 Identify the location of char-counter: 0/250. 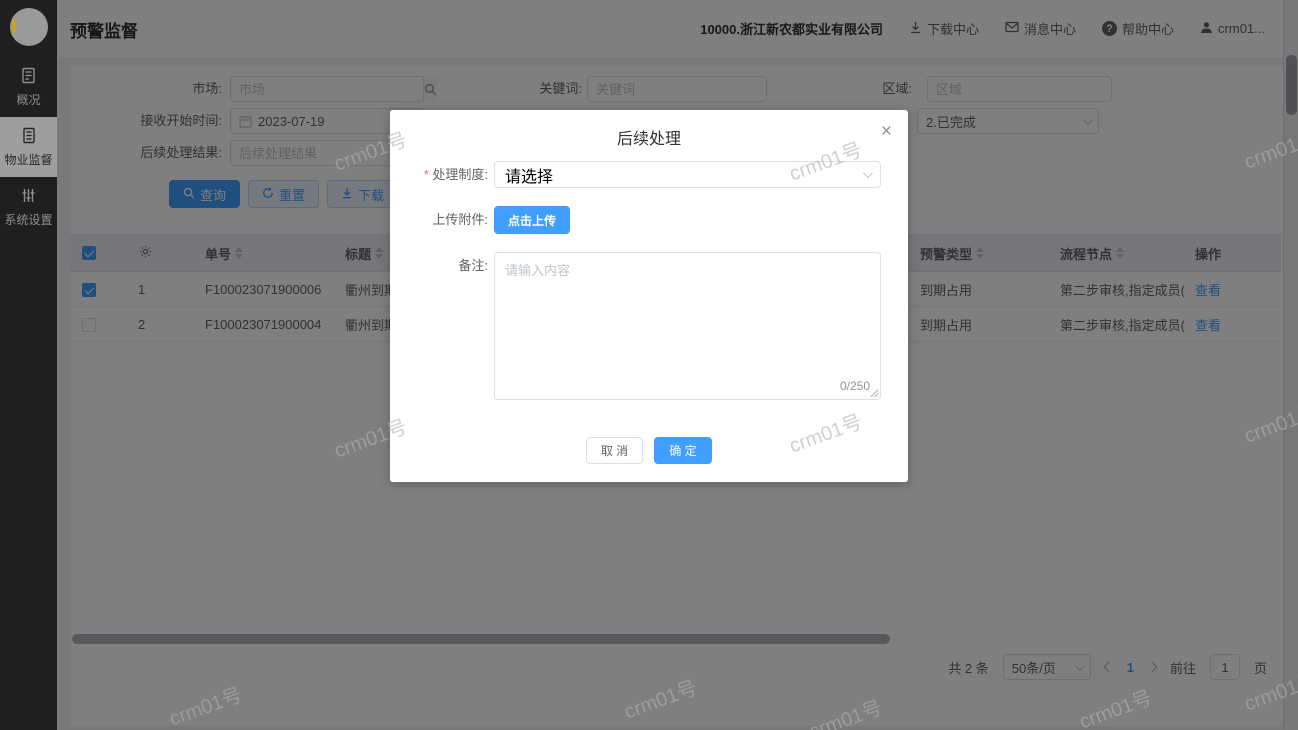
(854, 386).